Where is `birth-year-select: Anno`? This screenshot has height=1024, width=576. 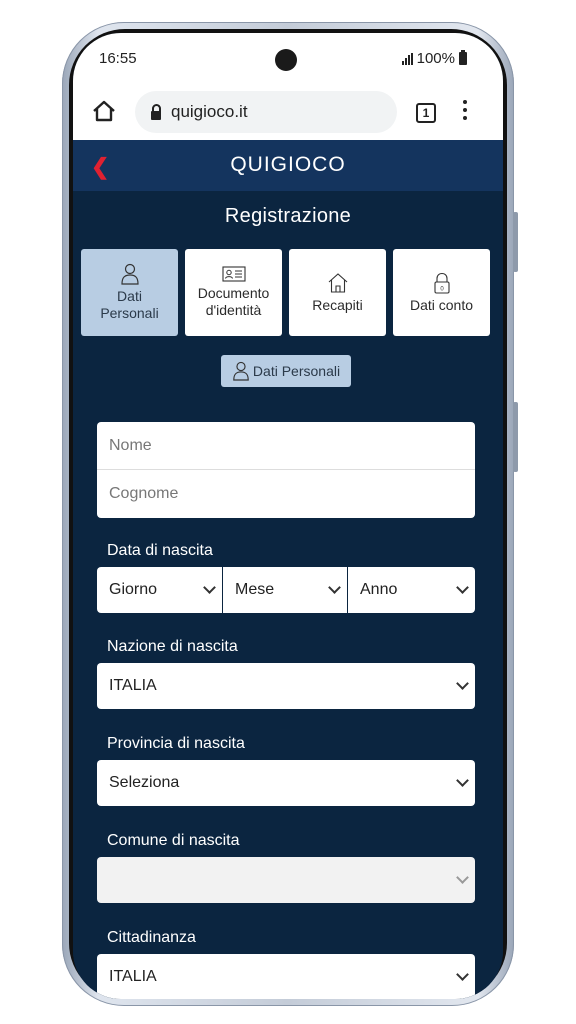 birth-year-select: Anno is located at coordinates (411, 590).